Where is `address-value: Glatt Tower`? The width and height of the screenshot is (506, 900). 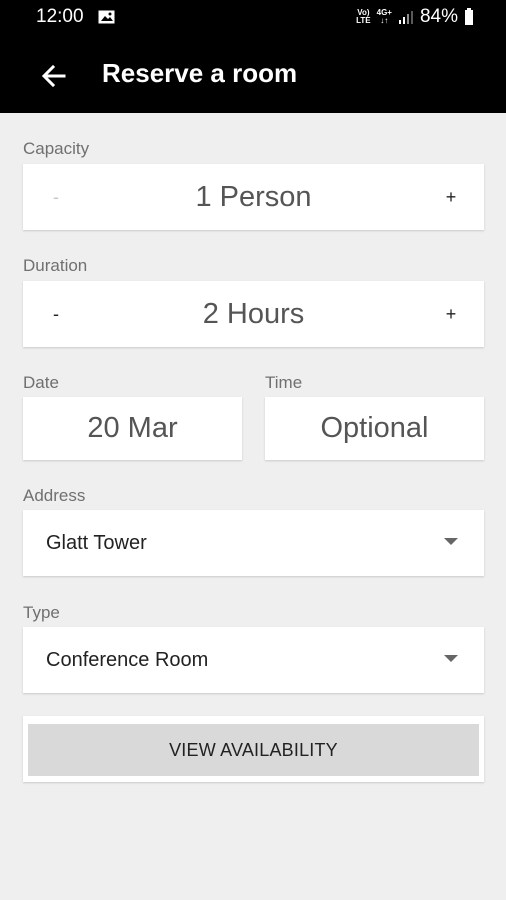 address-value: Glatt Tower is located at coordinates (96, 543).